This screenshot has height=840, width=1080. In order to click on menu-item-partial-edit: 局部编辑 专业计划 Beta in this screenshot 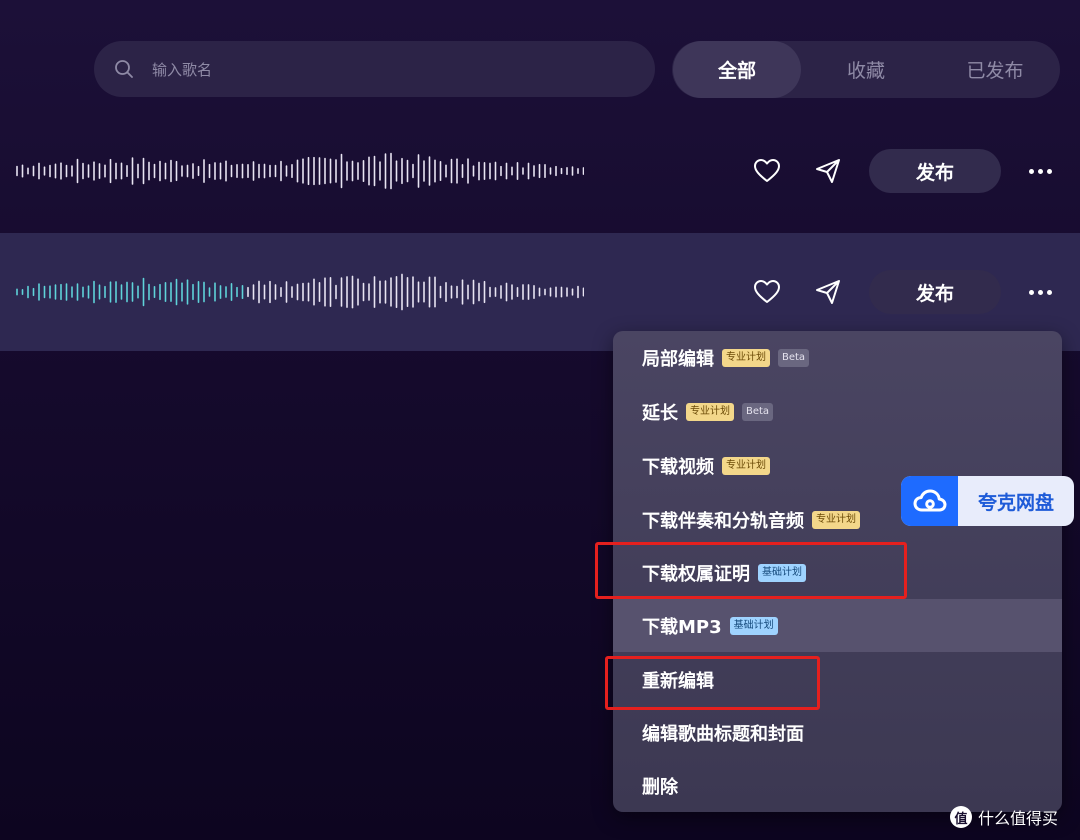, I will do `click(837, 357)`.